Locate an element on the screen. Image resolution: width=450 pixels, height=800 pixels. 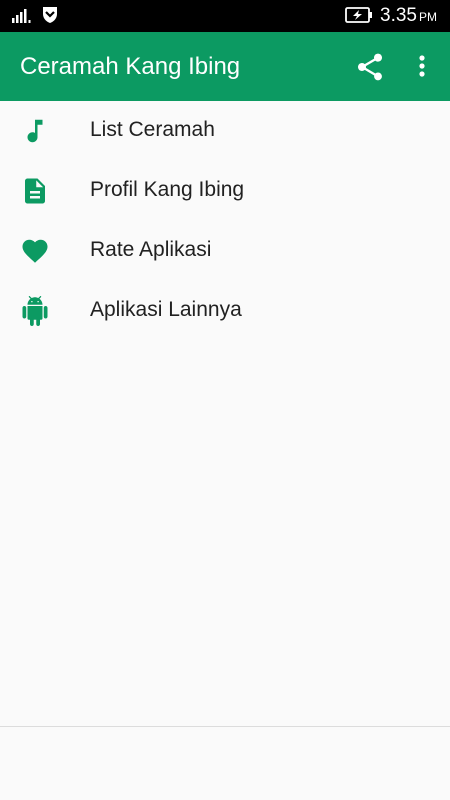
menu-item-other-apps: Aplikasi Lainnya is located at coordinates (225, 311).